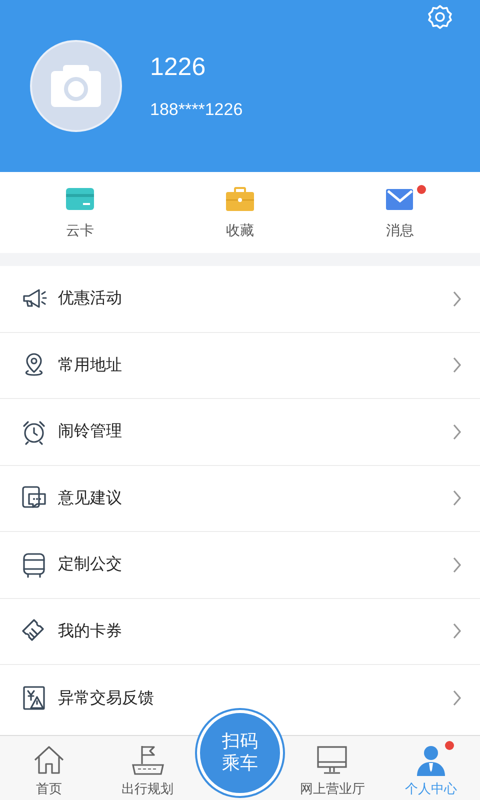  Describe the element at coordinates (178, 67) in the screenshot. I see `user-name: 1226` at that location.